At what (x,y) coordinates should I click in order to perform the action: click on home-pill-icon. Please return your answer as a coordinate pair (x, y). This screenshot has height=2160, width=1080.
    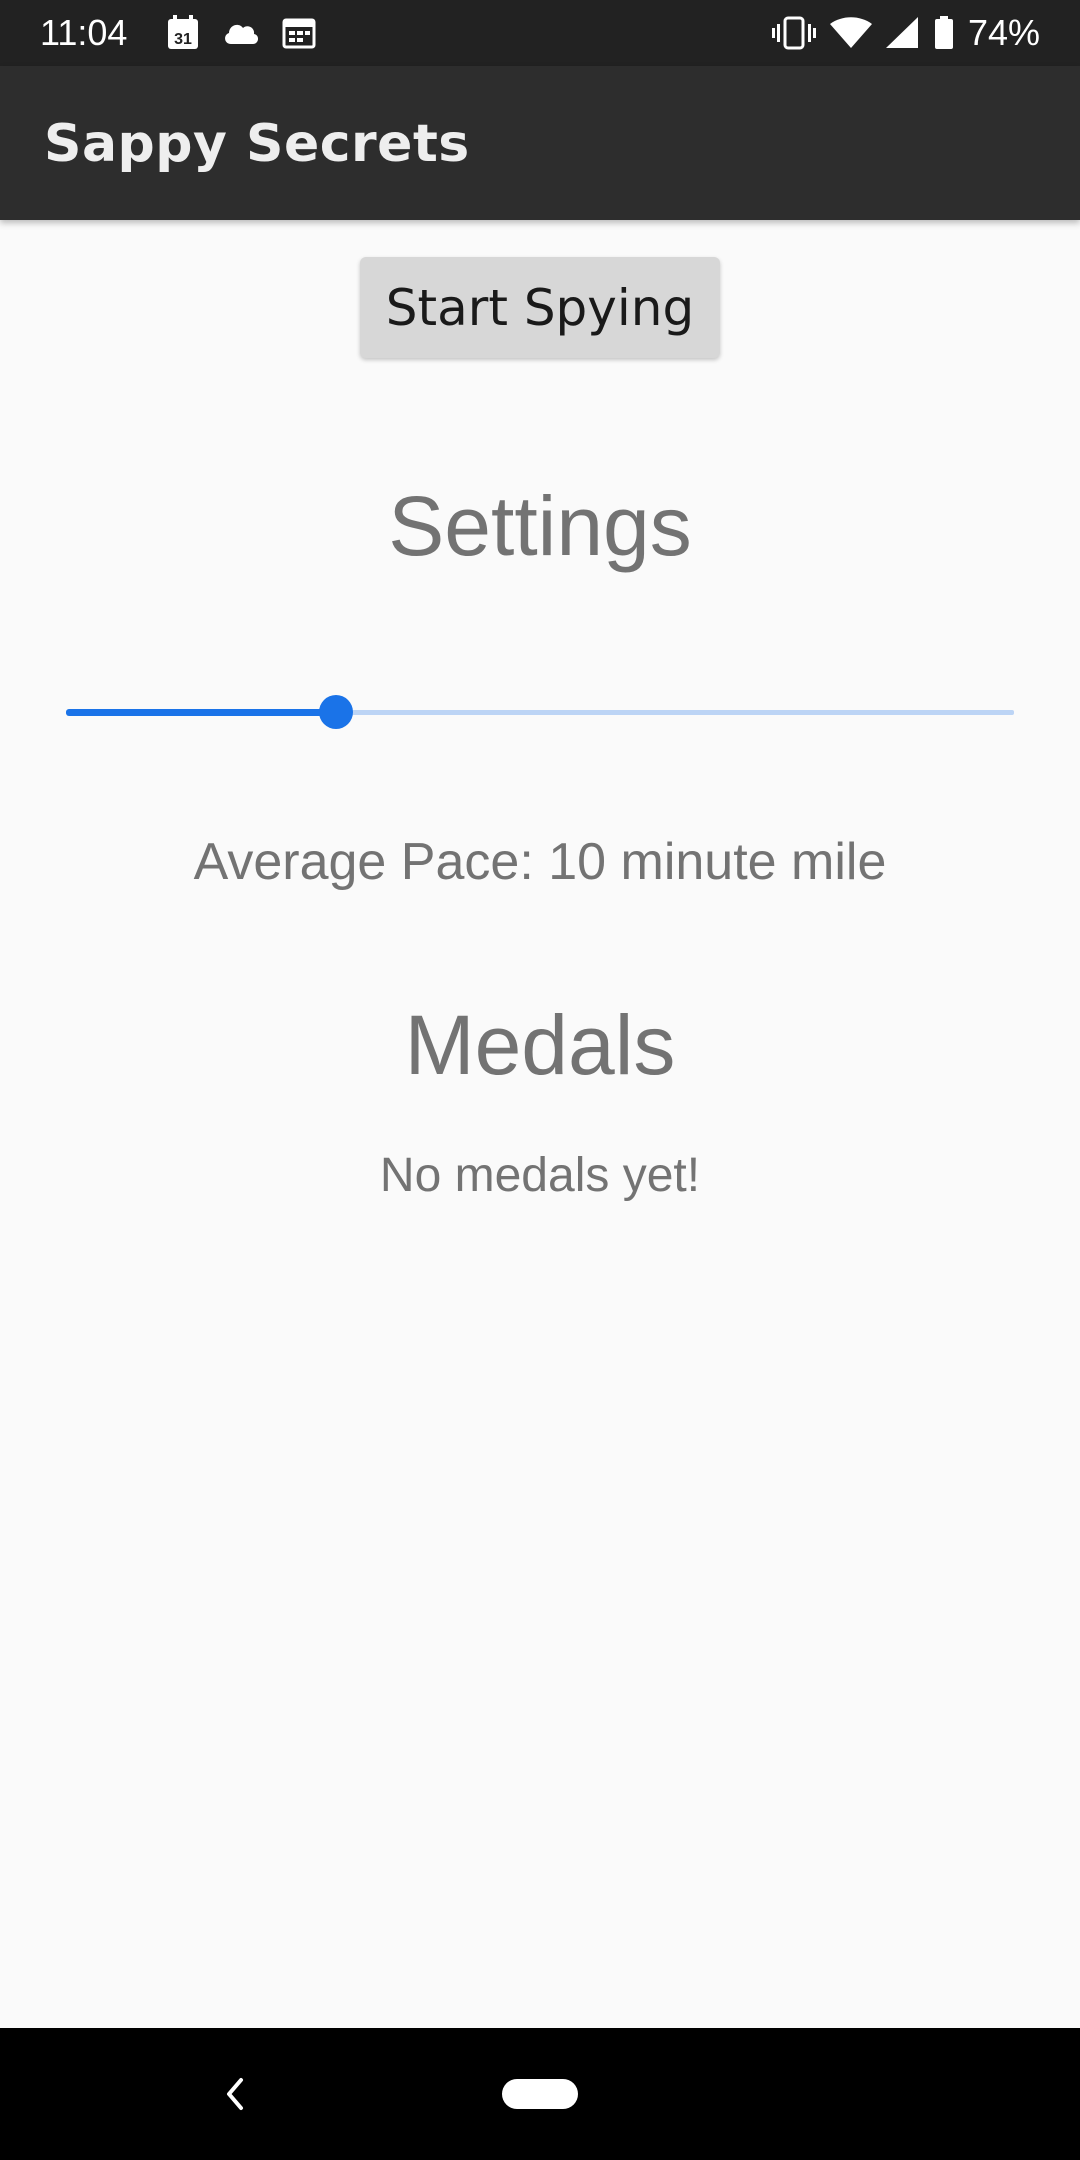
    Looking at the image, I should click on (540, 2094).